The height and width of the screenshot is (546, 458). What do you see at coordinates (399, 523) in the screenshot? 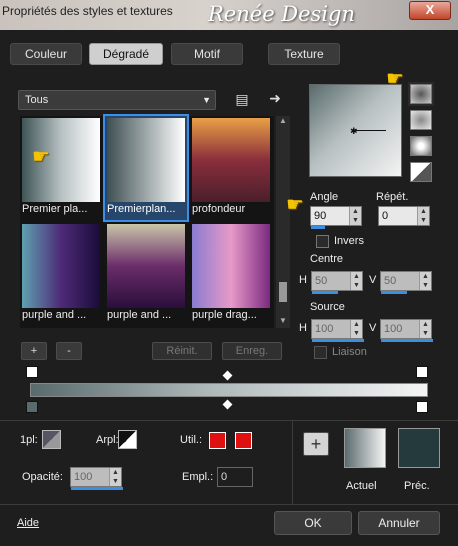
I see `cancel-button: Annuler` at bounding box center [399, 523].